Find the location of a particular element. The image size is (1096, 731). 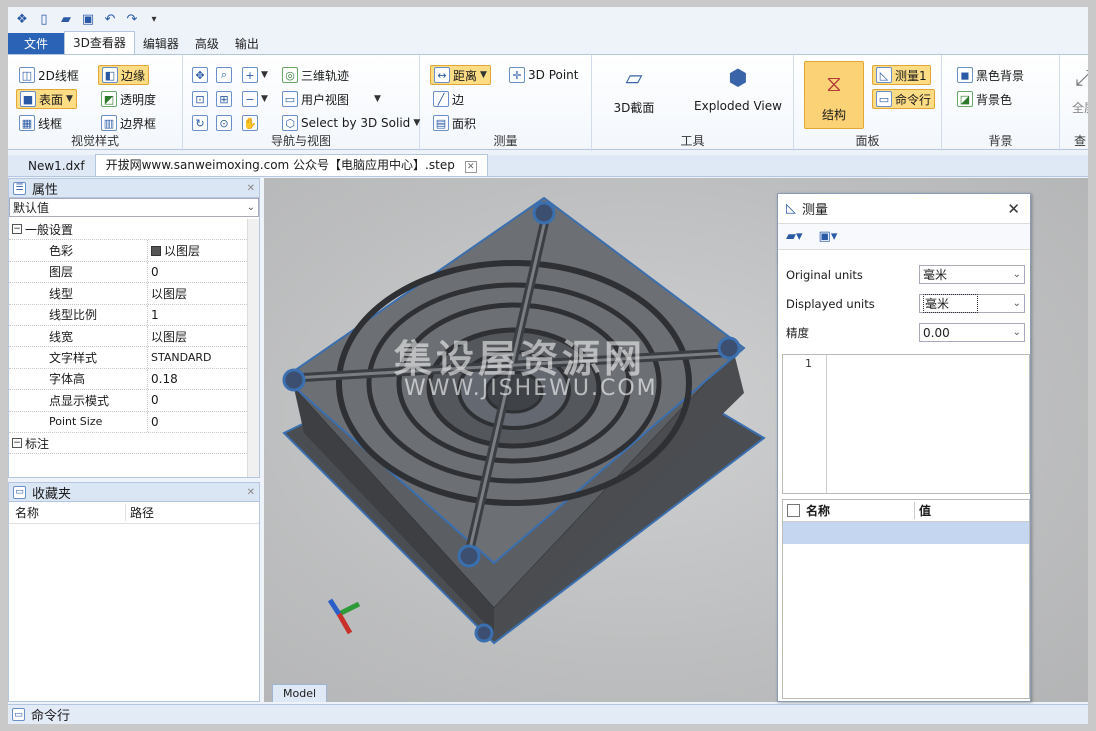

table-row is located at coordinates (906, 533).